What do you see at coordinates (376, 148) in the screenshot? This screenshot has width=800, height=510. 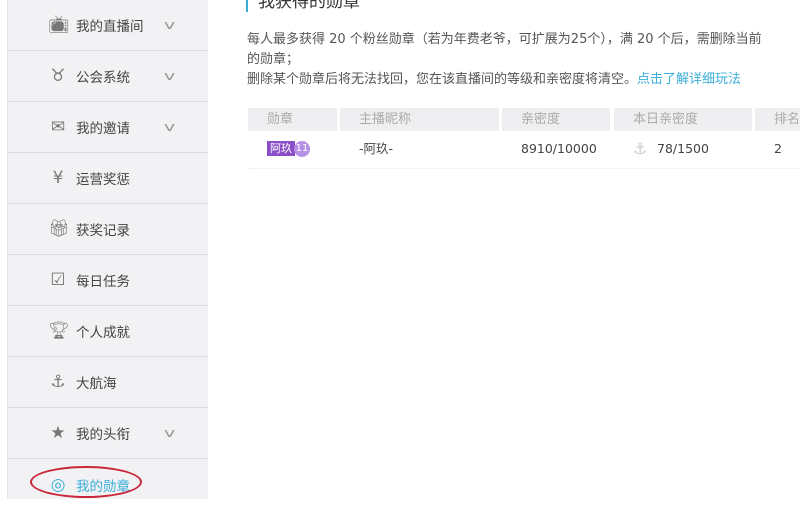 I see `anchor-name: -阿玖-` at bounding box center [376, 148].